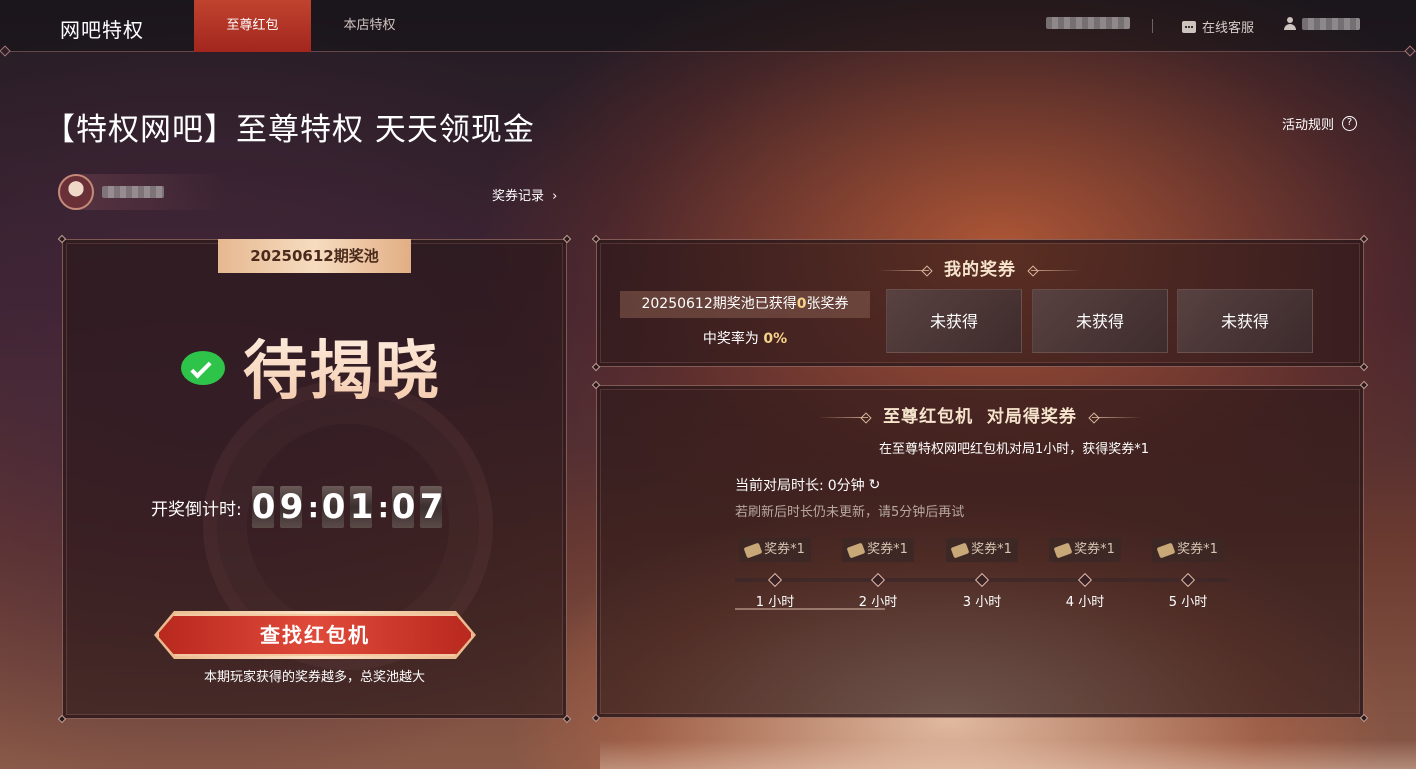 This screenshot has height=769, width=1416. I want to click on user-menu, so click(1322, 23).